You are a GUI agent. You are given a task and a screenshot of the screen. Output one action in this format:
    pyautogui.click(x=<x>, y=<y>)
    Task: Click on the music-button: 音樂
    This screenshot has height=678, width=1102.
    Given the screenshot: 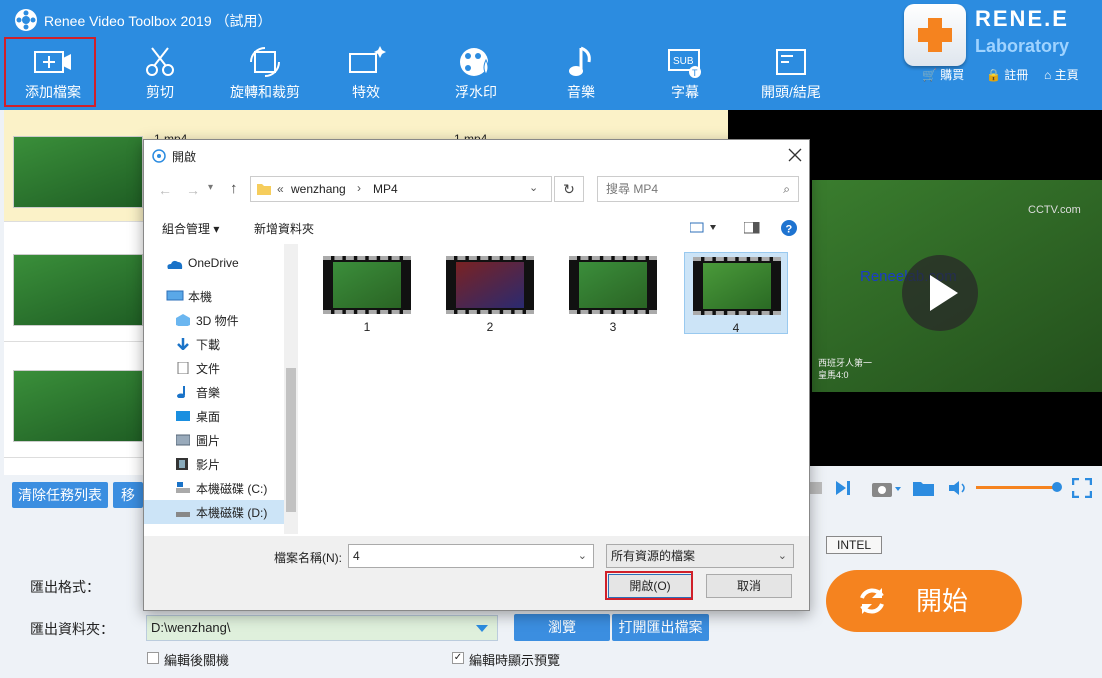 What is the action you would take?
    pyautogui.click(x=581, y=74)
    